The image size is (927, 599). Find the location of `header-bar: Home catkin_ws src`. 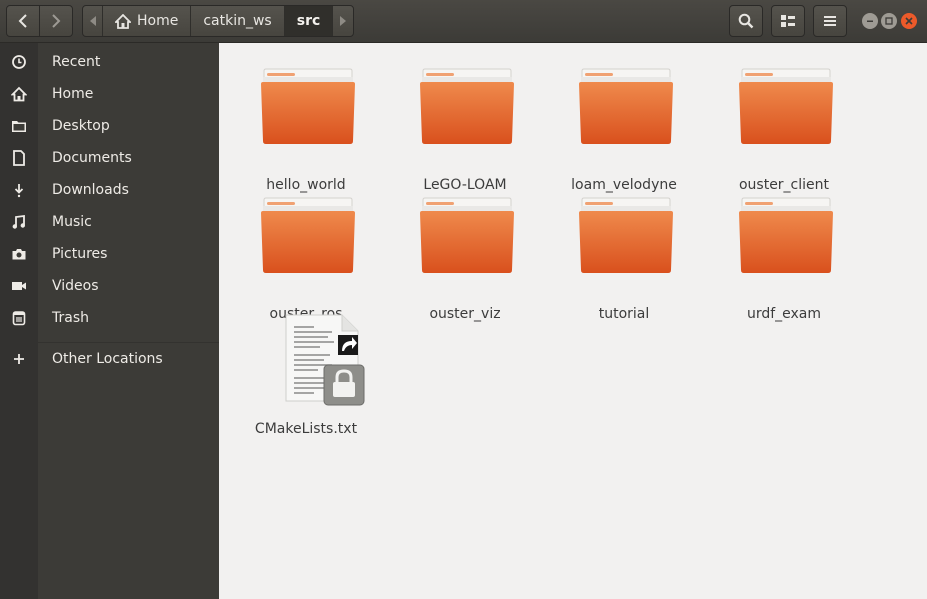

header-bar: Home catkin_ws src is located at coordinates (463, 21).